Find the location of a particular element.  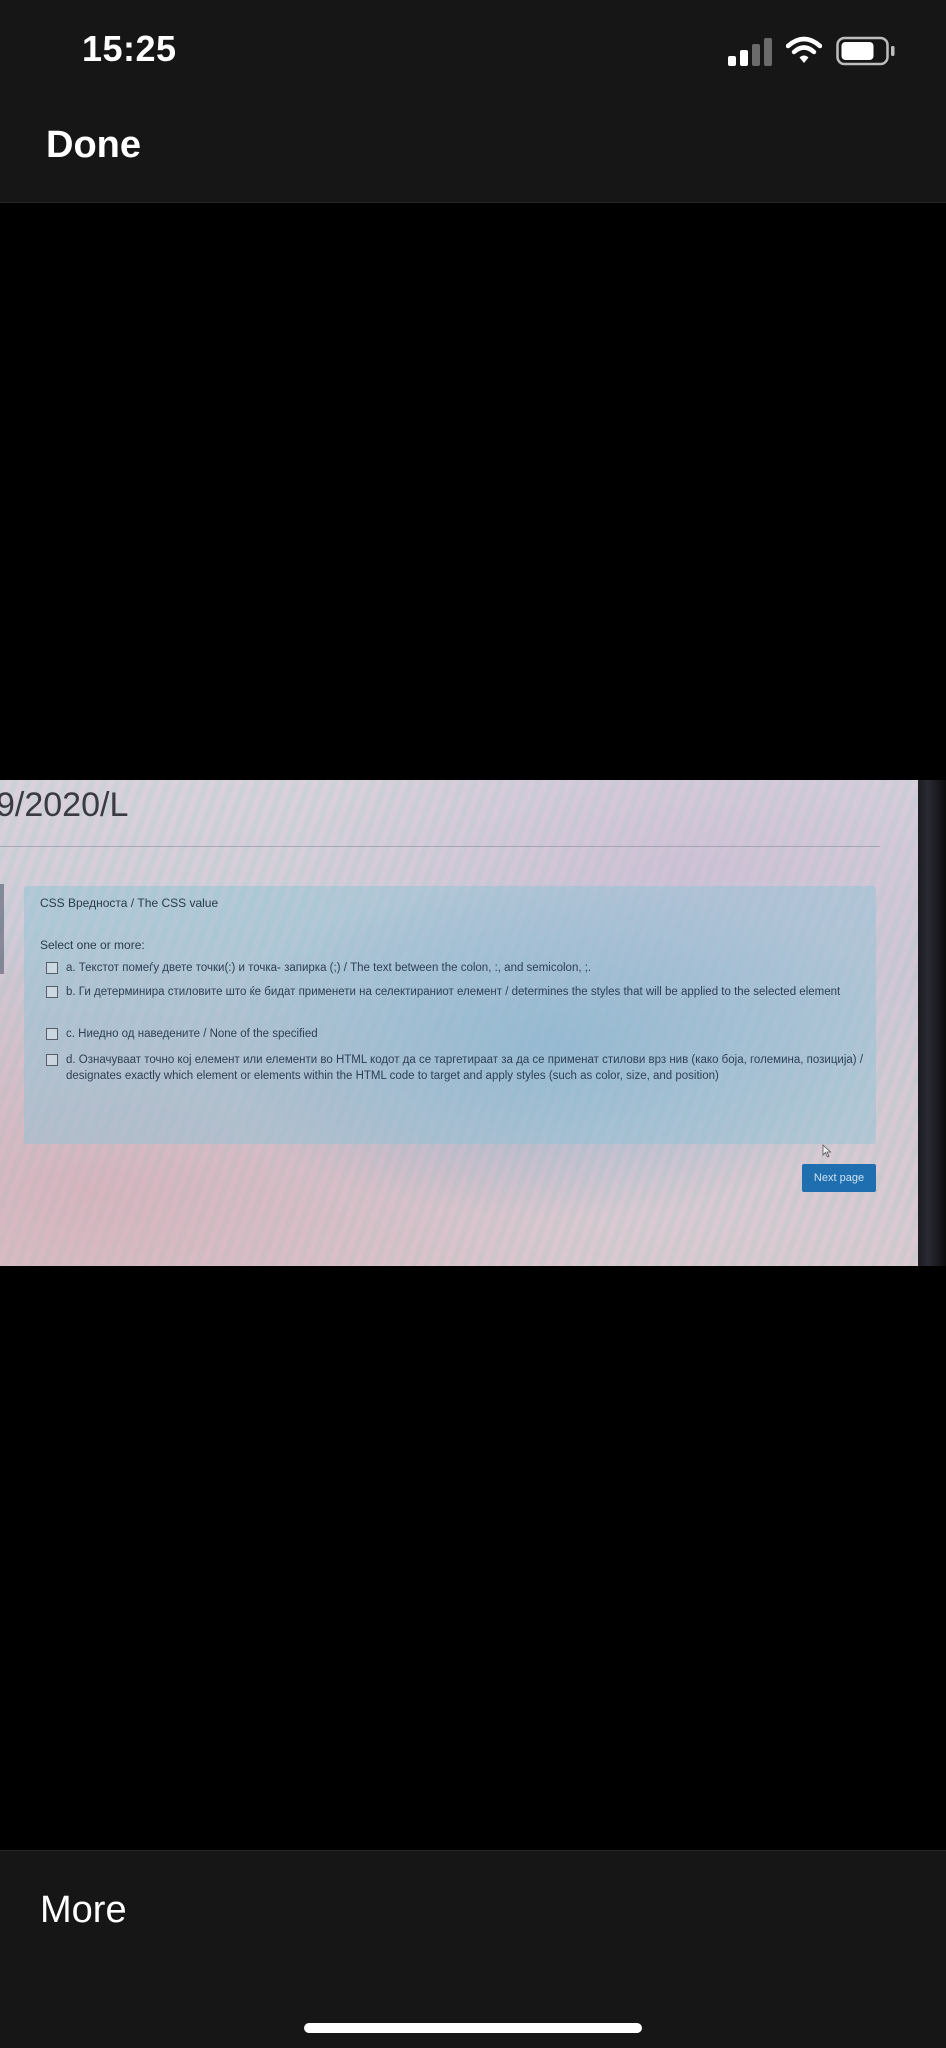

more-button: More is located at coordinates (83, 1910).